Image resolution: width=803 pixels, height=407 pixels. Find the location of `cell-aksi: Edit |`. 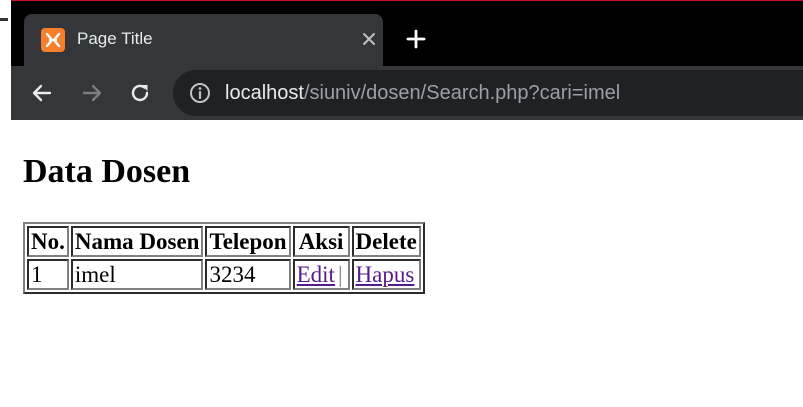

cell-aksi: Edit | is located at coordinates (321, 274).